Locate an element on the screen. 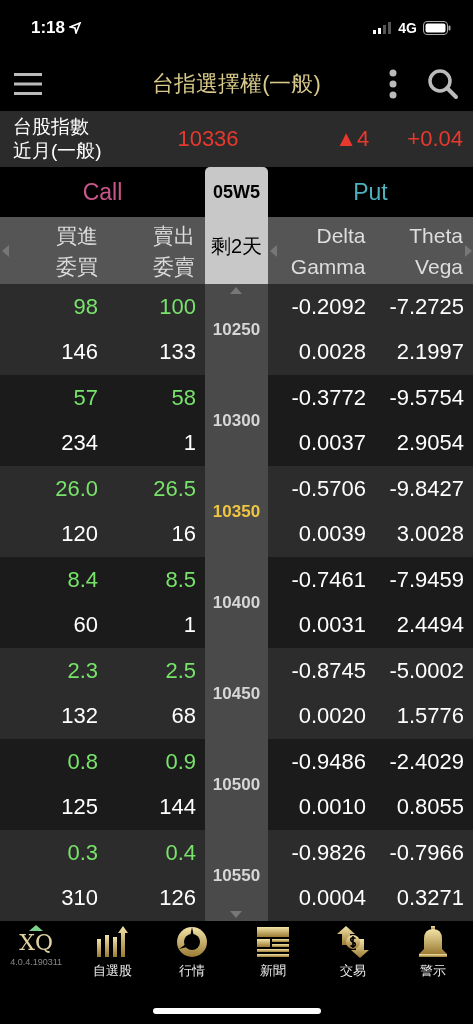  put-row: -0.3772 -9.5754 0.0037 2.9054 is located at coordinates (370, 420).